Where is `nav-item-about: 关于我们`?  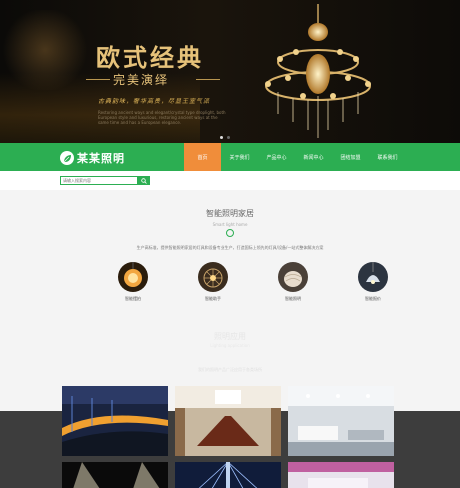
nav-item-about: 关于我们 is located at coordinates (239, 157).